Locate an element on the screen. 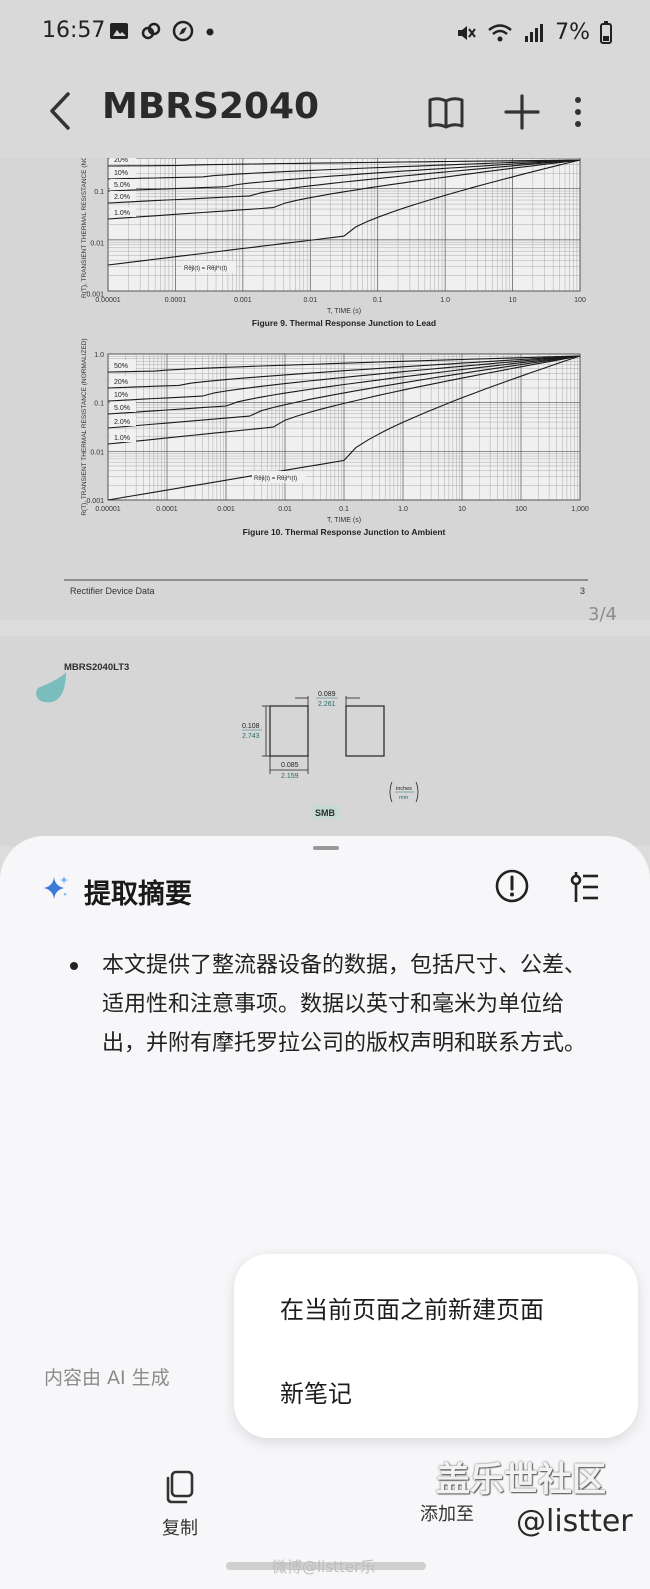 The image size is (650, 1589). sheet-title: 提取摘要 is located at coordinates (138, 894).